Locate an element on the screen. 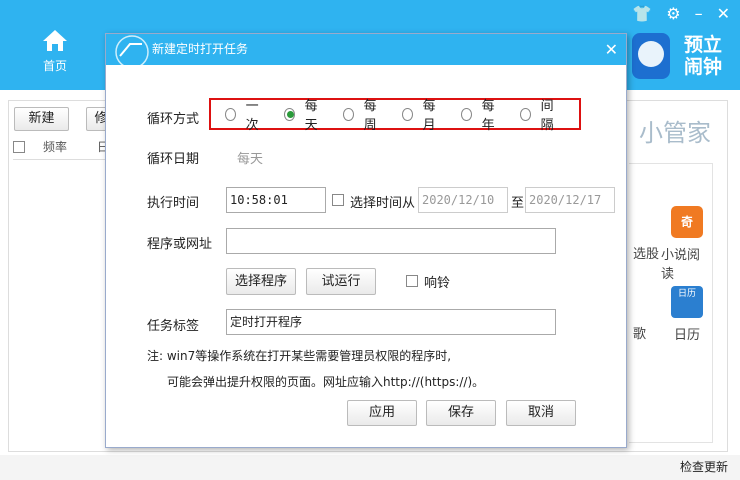 The image size is (740, 480). divider is located at coordinates (63, 159).